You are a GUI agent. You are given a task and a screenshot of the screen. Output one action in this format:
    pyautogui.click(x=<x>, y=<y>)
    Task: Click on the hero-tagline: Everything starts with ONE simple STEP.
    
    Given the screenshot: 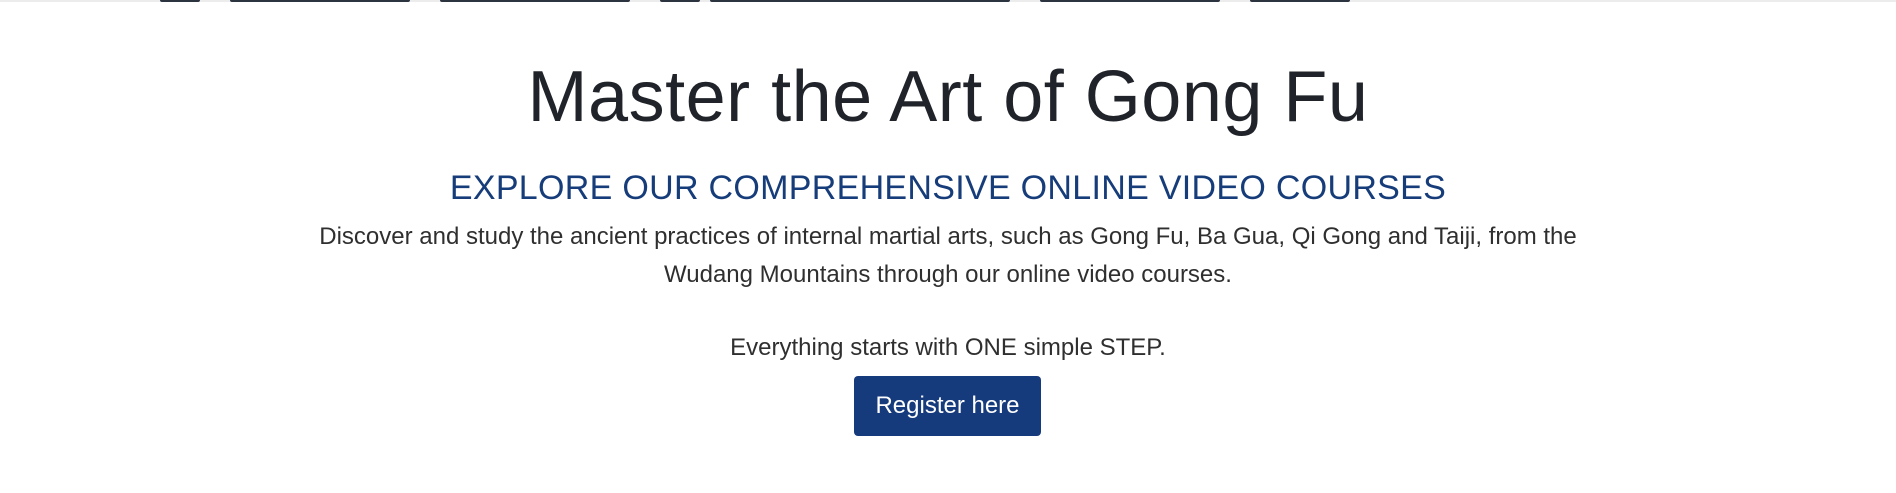 What is the action you would take?
    pyautogui.click(x=948, y=347)
    